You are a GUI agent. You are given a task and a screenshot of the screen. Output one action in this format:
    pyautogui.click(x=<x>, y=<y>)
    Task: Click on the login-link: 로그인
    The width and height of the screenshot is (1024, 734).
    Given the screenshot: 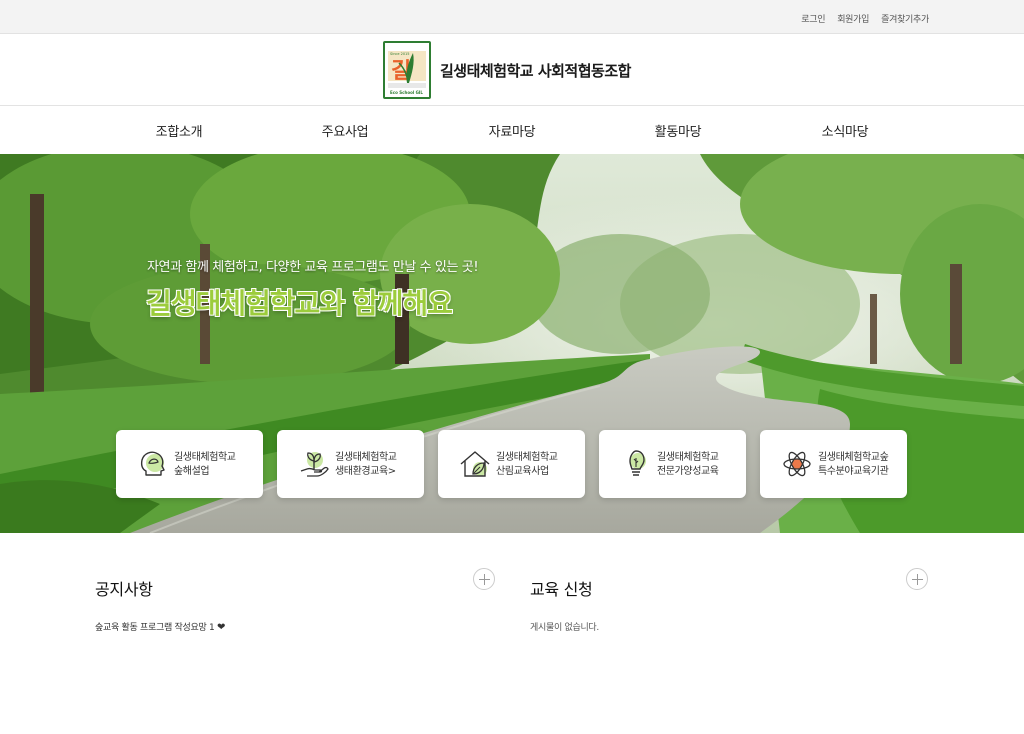 What is the action you would take?
    pyautogui.click(x=813, y=18)
    